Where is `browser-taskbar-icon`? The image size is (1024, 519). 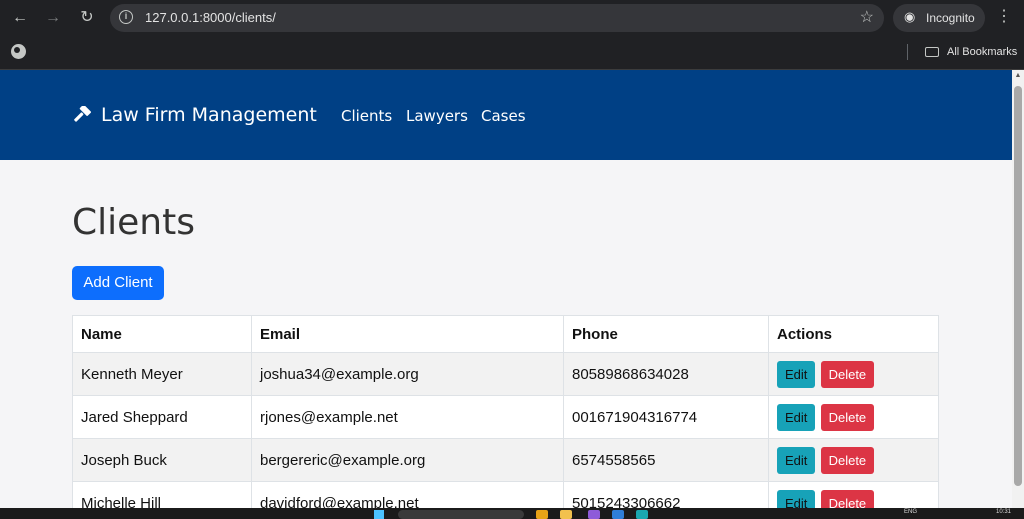 browser-taskbar-icon is located at coordinates (642, 514).